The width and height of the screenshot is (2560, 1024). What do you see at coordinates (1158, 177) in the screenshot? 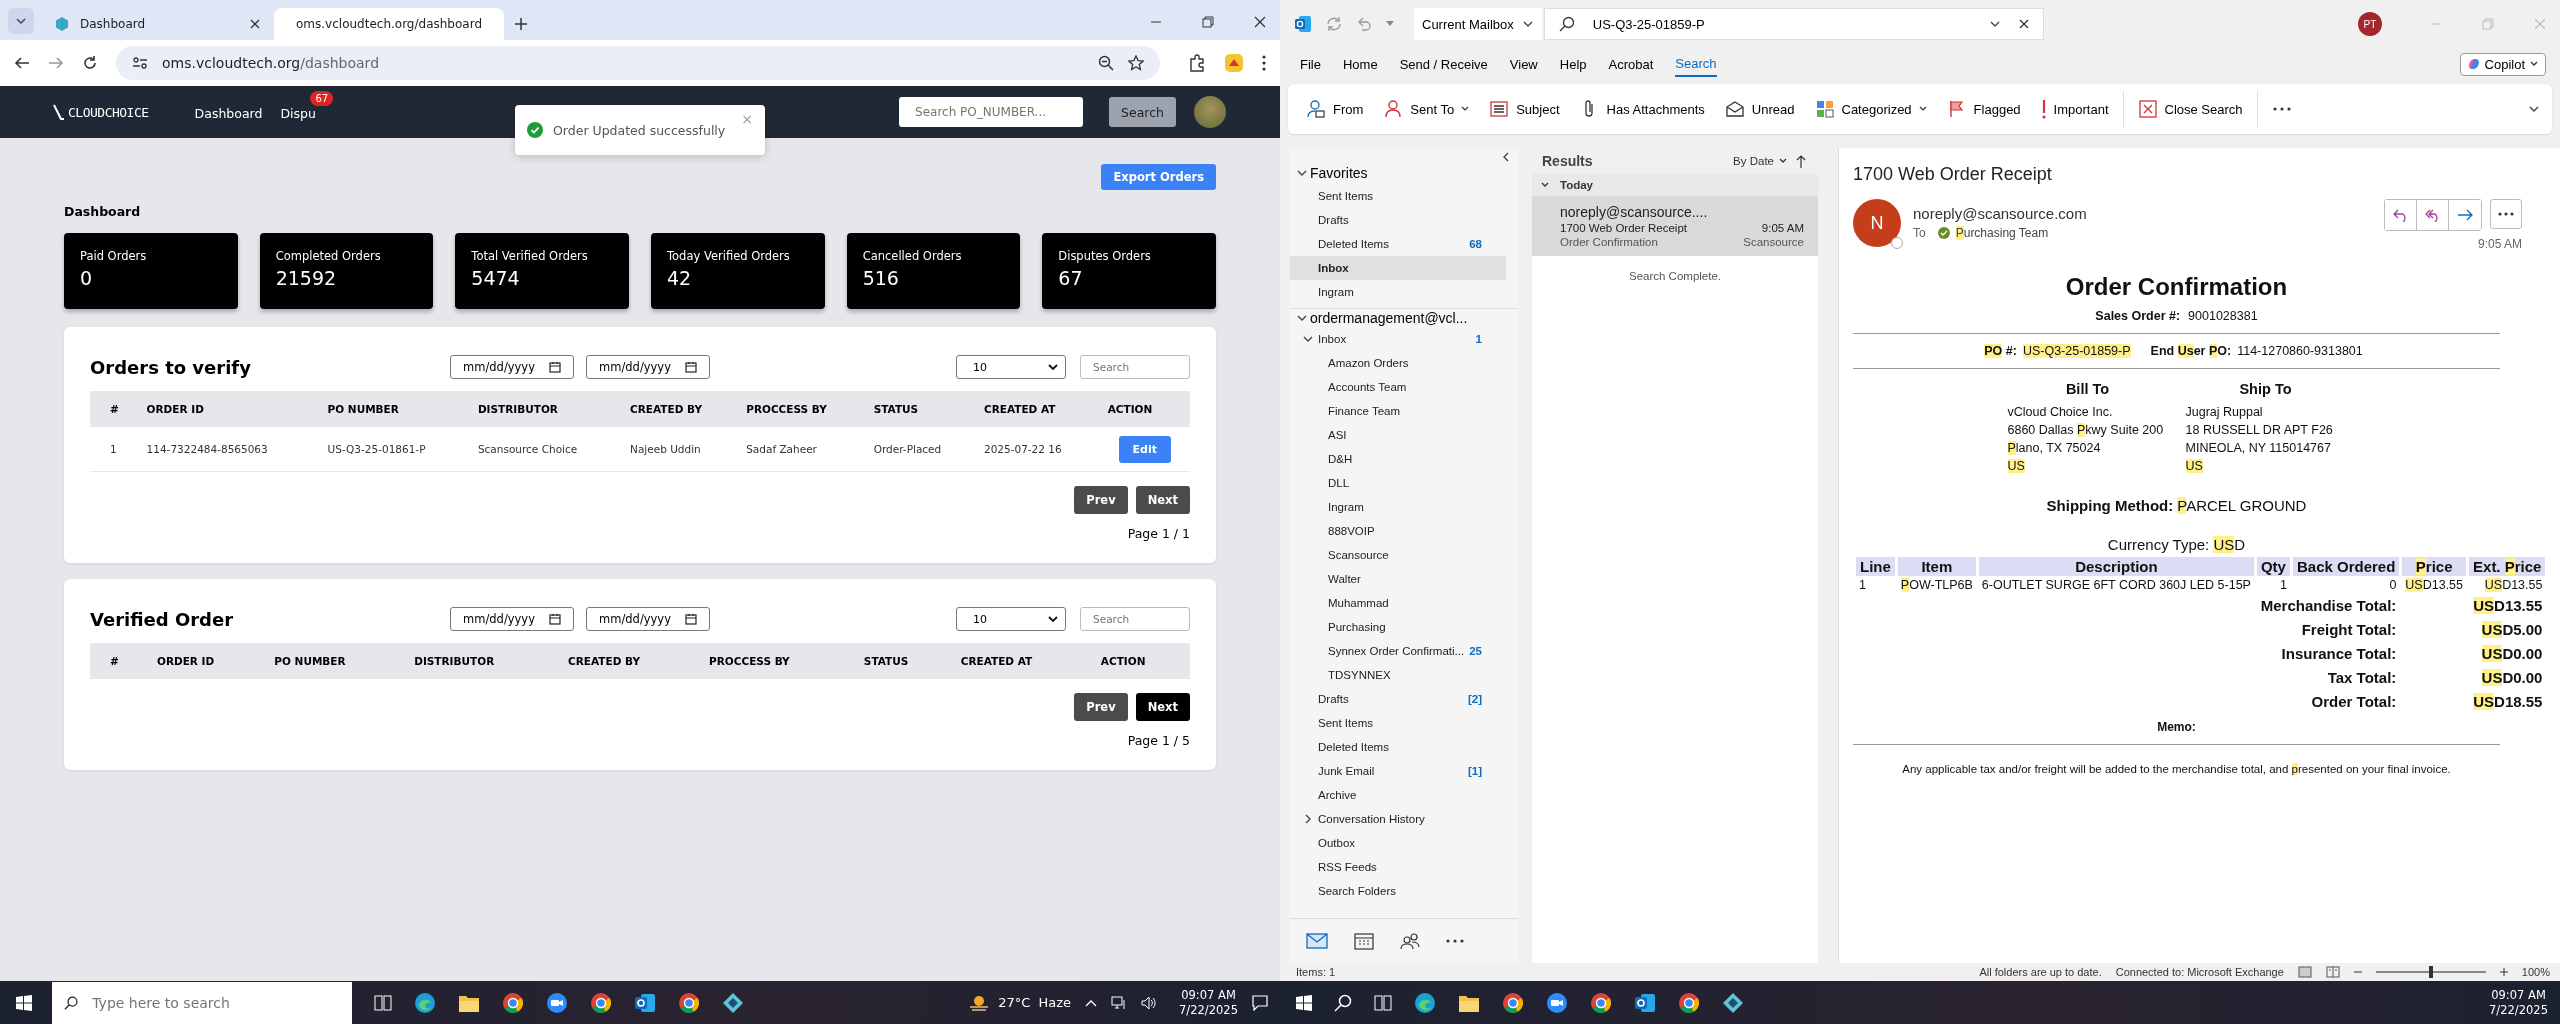
I see `export-button: Export Orders` at bounding box center [1158, 177].